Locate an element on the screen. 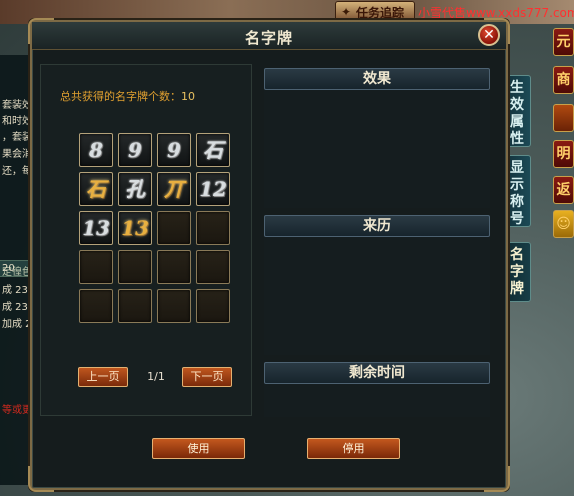 Image resolution: width=574 pixels, height=496 pixels. bg-text-line: 套装效 is located at coordinates (17, 105).